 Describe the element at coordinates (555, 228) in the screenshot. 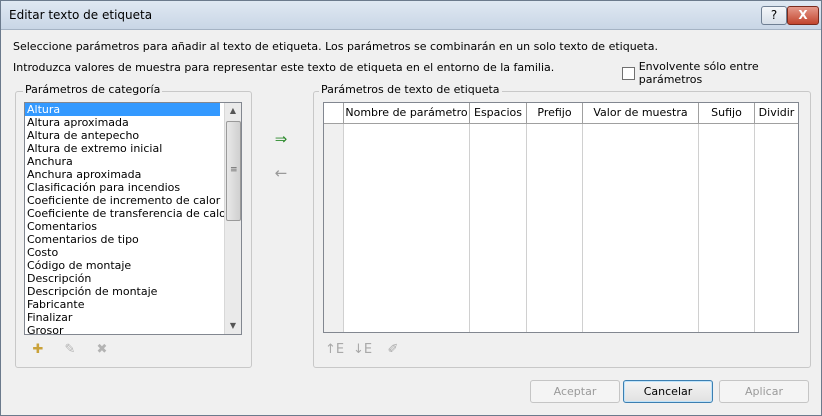

I see `prefix-column` at that location.